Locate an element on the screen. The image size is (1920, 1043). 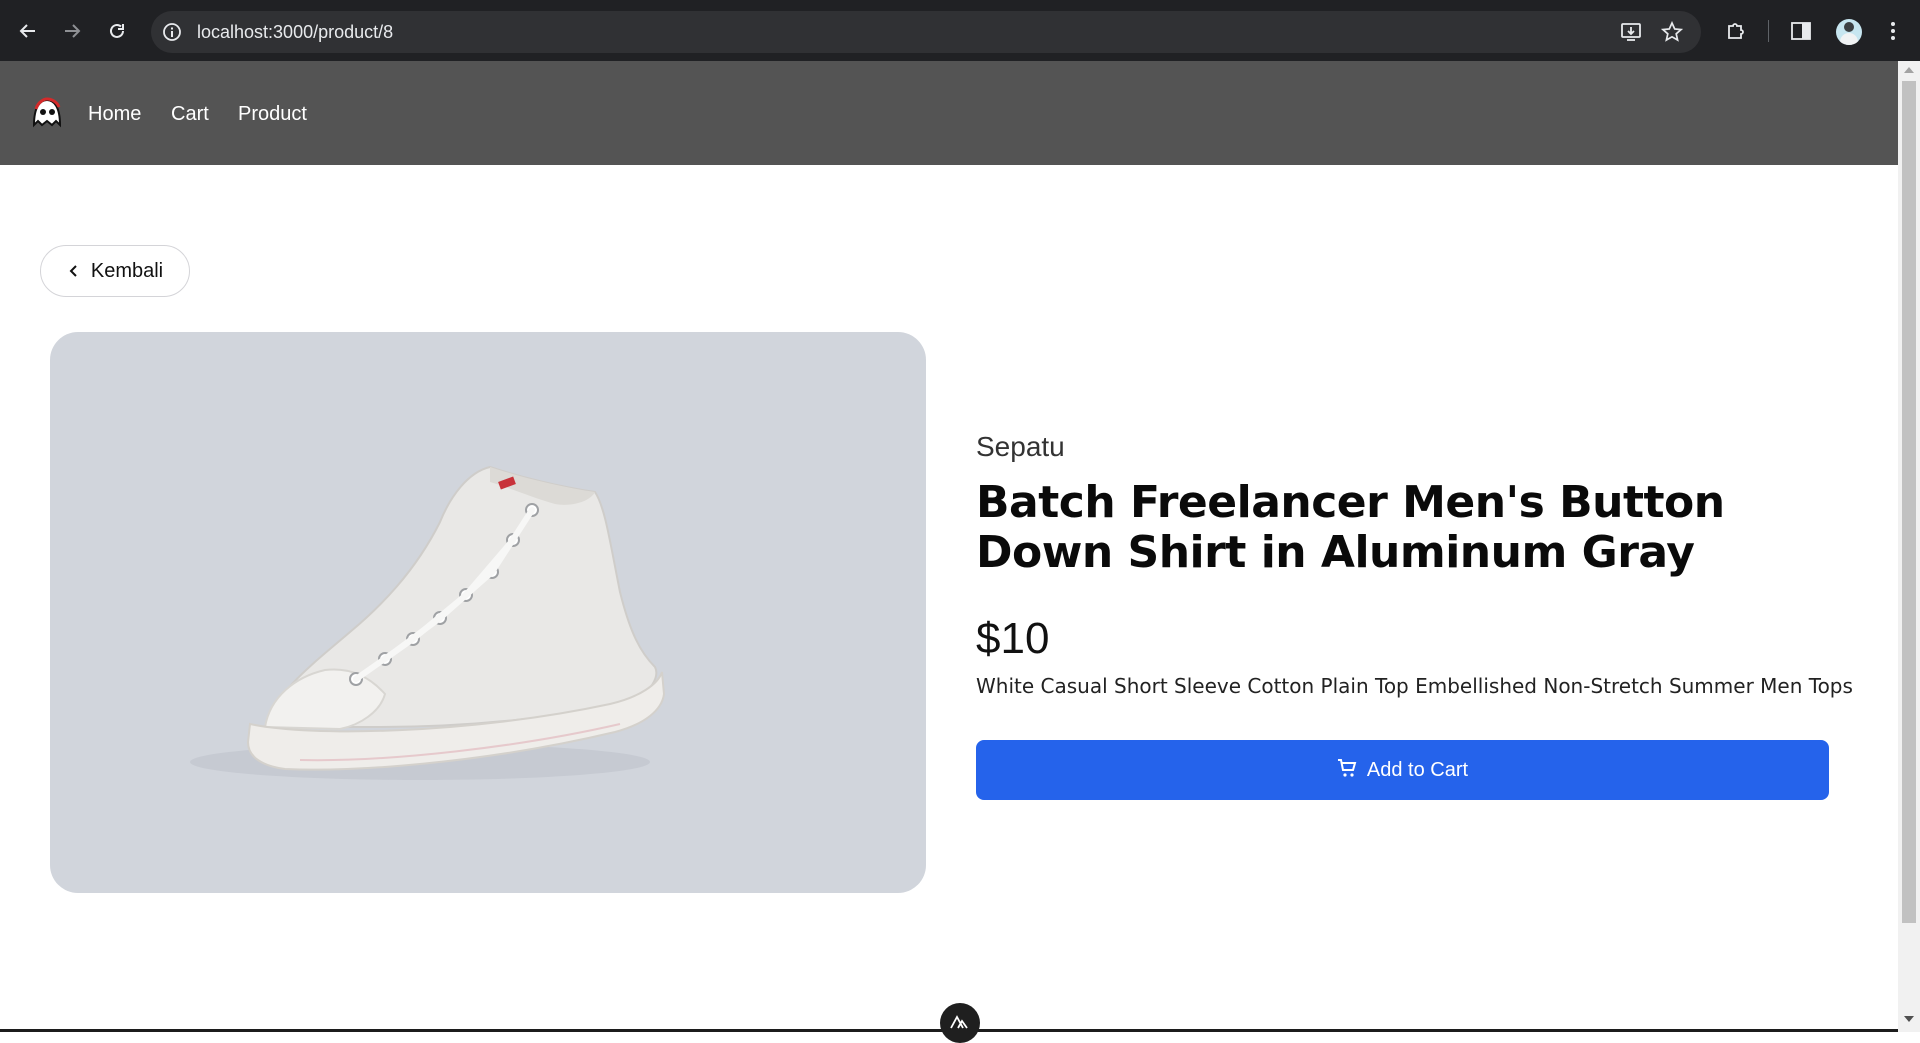
scroll-down-arrow-icon is located at coordinates (1909, 1019).